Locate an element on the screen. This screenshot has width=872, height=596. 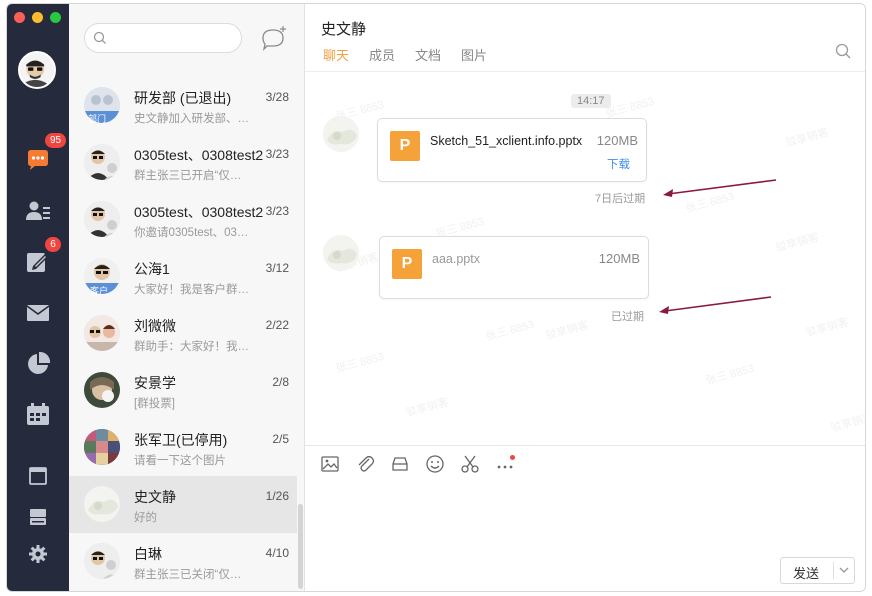
conversation-date: 2/22 is located at coordinates (277, 325).